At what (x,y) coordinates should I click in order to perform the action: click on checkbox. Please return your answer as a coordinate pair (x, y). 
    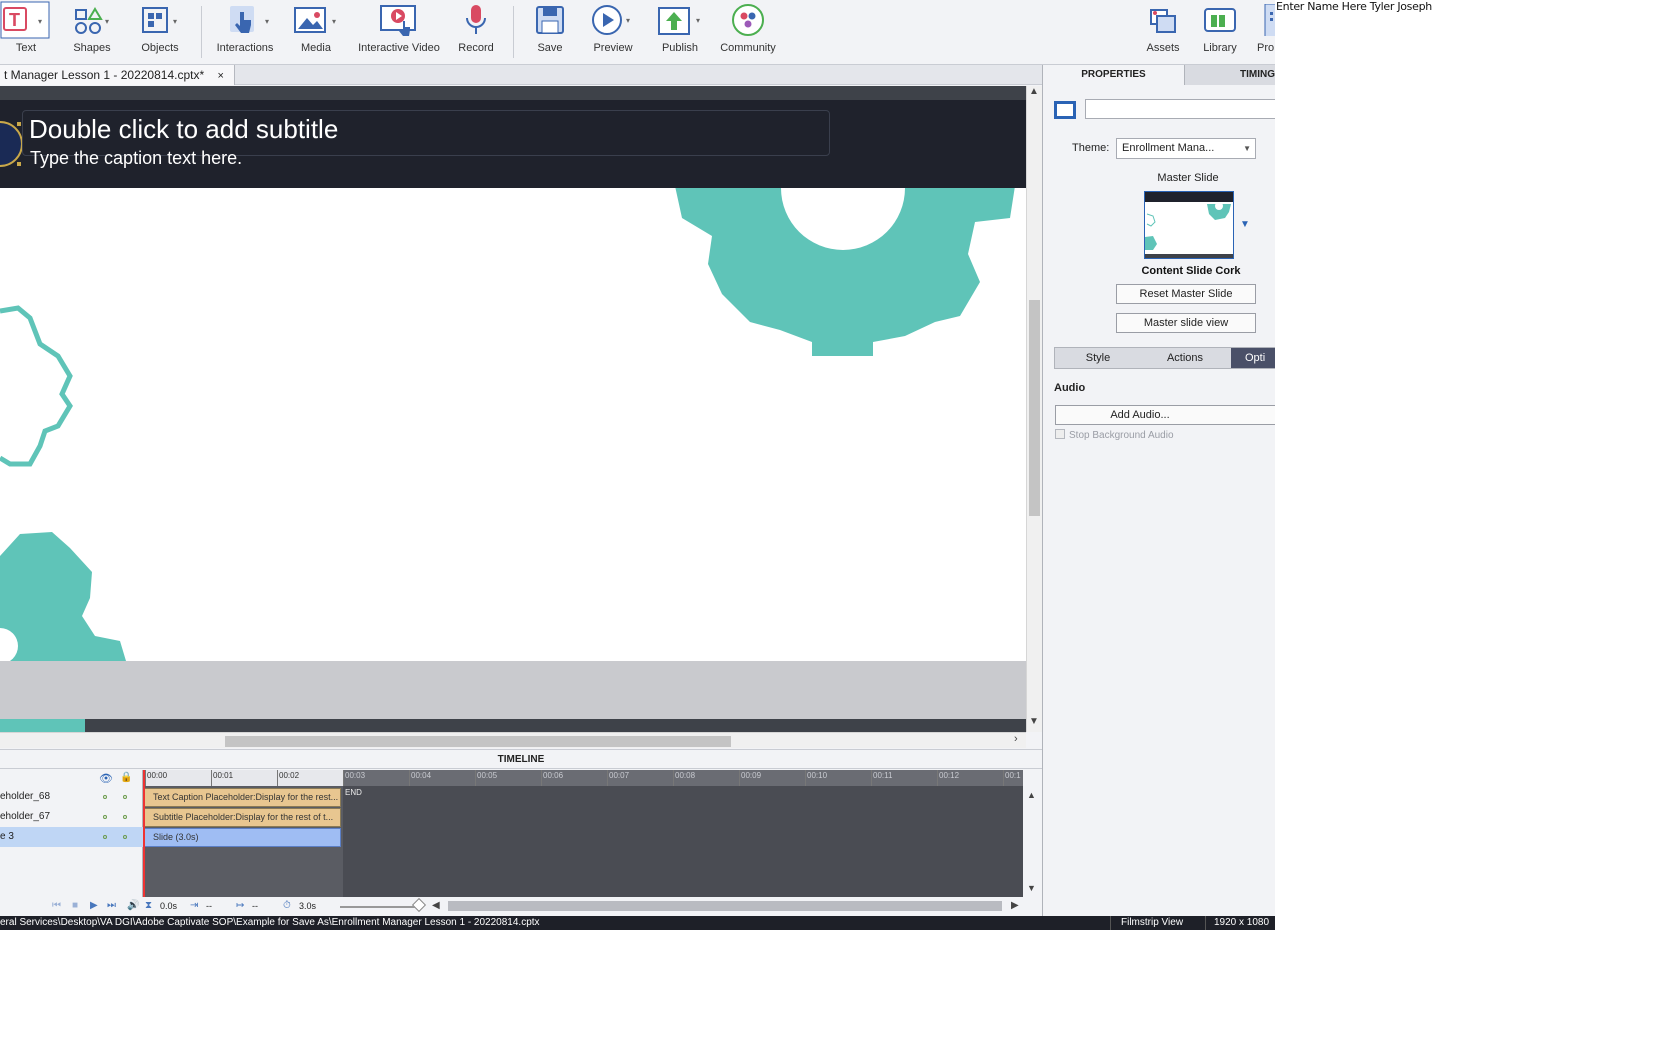
    Looking at the image, I should click on (1060, 434).